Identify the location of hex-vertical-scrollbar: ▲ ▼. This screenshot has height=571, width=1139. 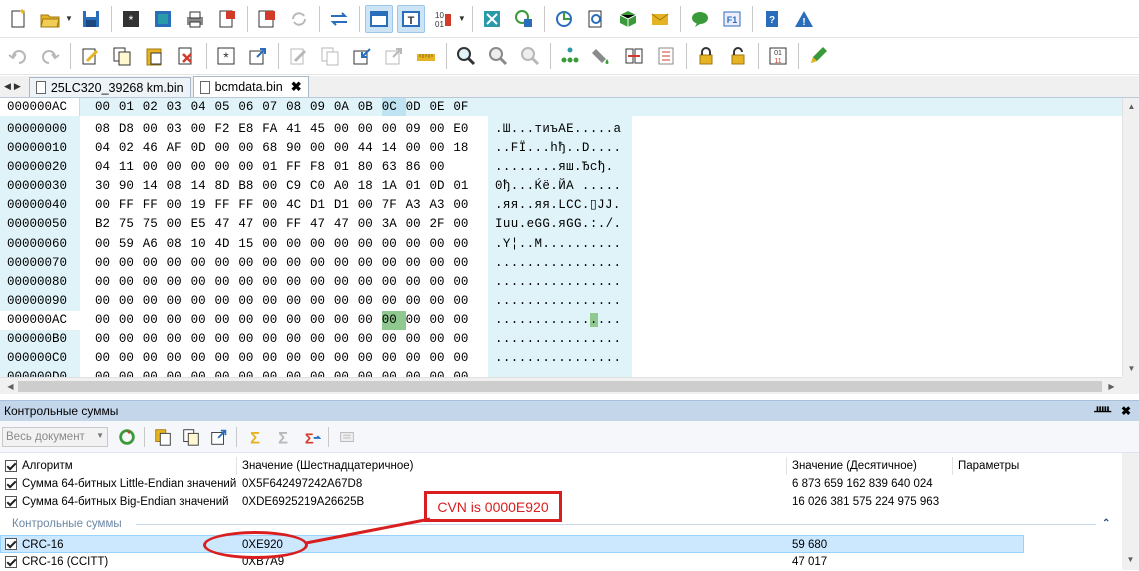
(1130, 237).